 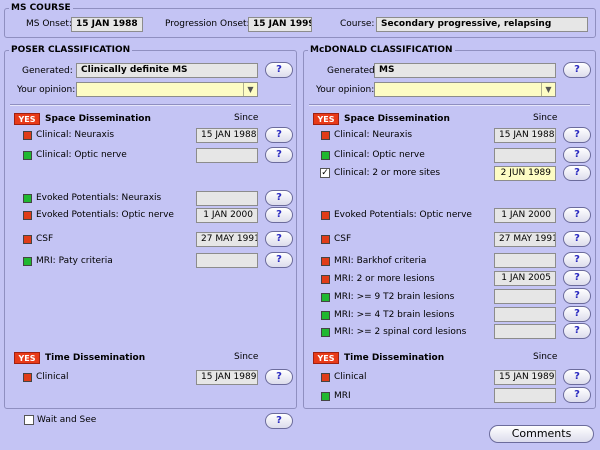 What do you see at coordinates (325, 215) in the screenshot?
I see `mcdonald-space-row-3-status-icon` at bounding box center [325, 215].